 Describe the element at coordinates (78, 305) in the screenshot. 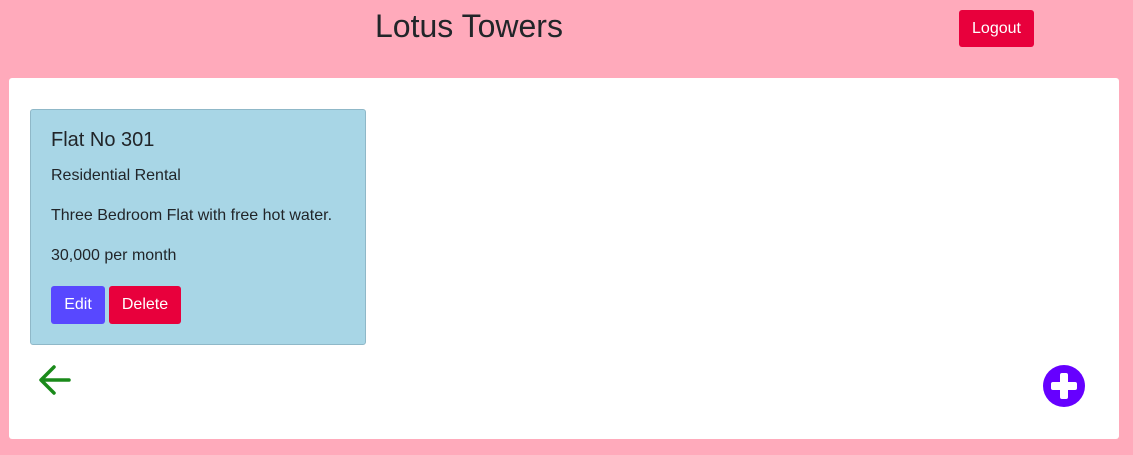

I see `edit-button: Edit` at that location.